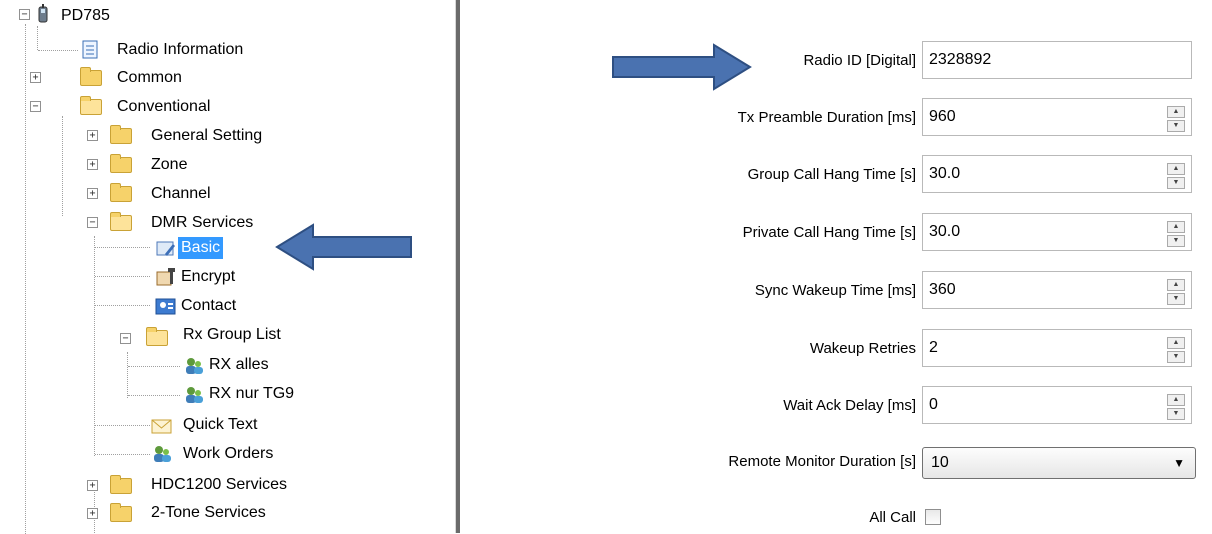 The width and height of the screenshot is (1212, 534). Describe the element at coordinates (933, 347) in the screenshot. I see `wakeup-retries-value: 2` at that location.